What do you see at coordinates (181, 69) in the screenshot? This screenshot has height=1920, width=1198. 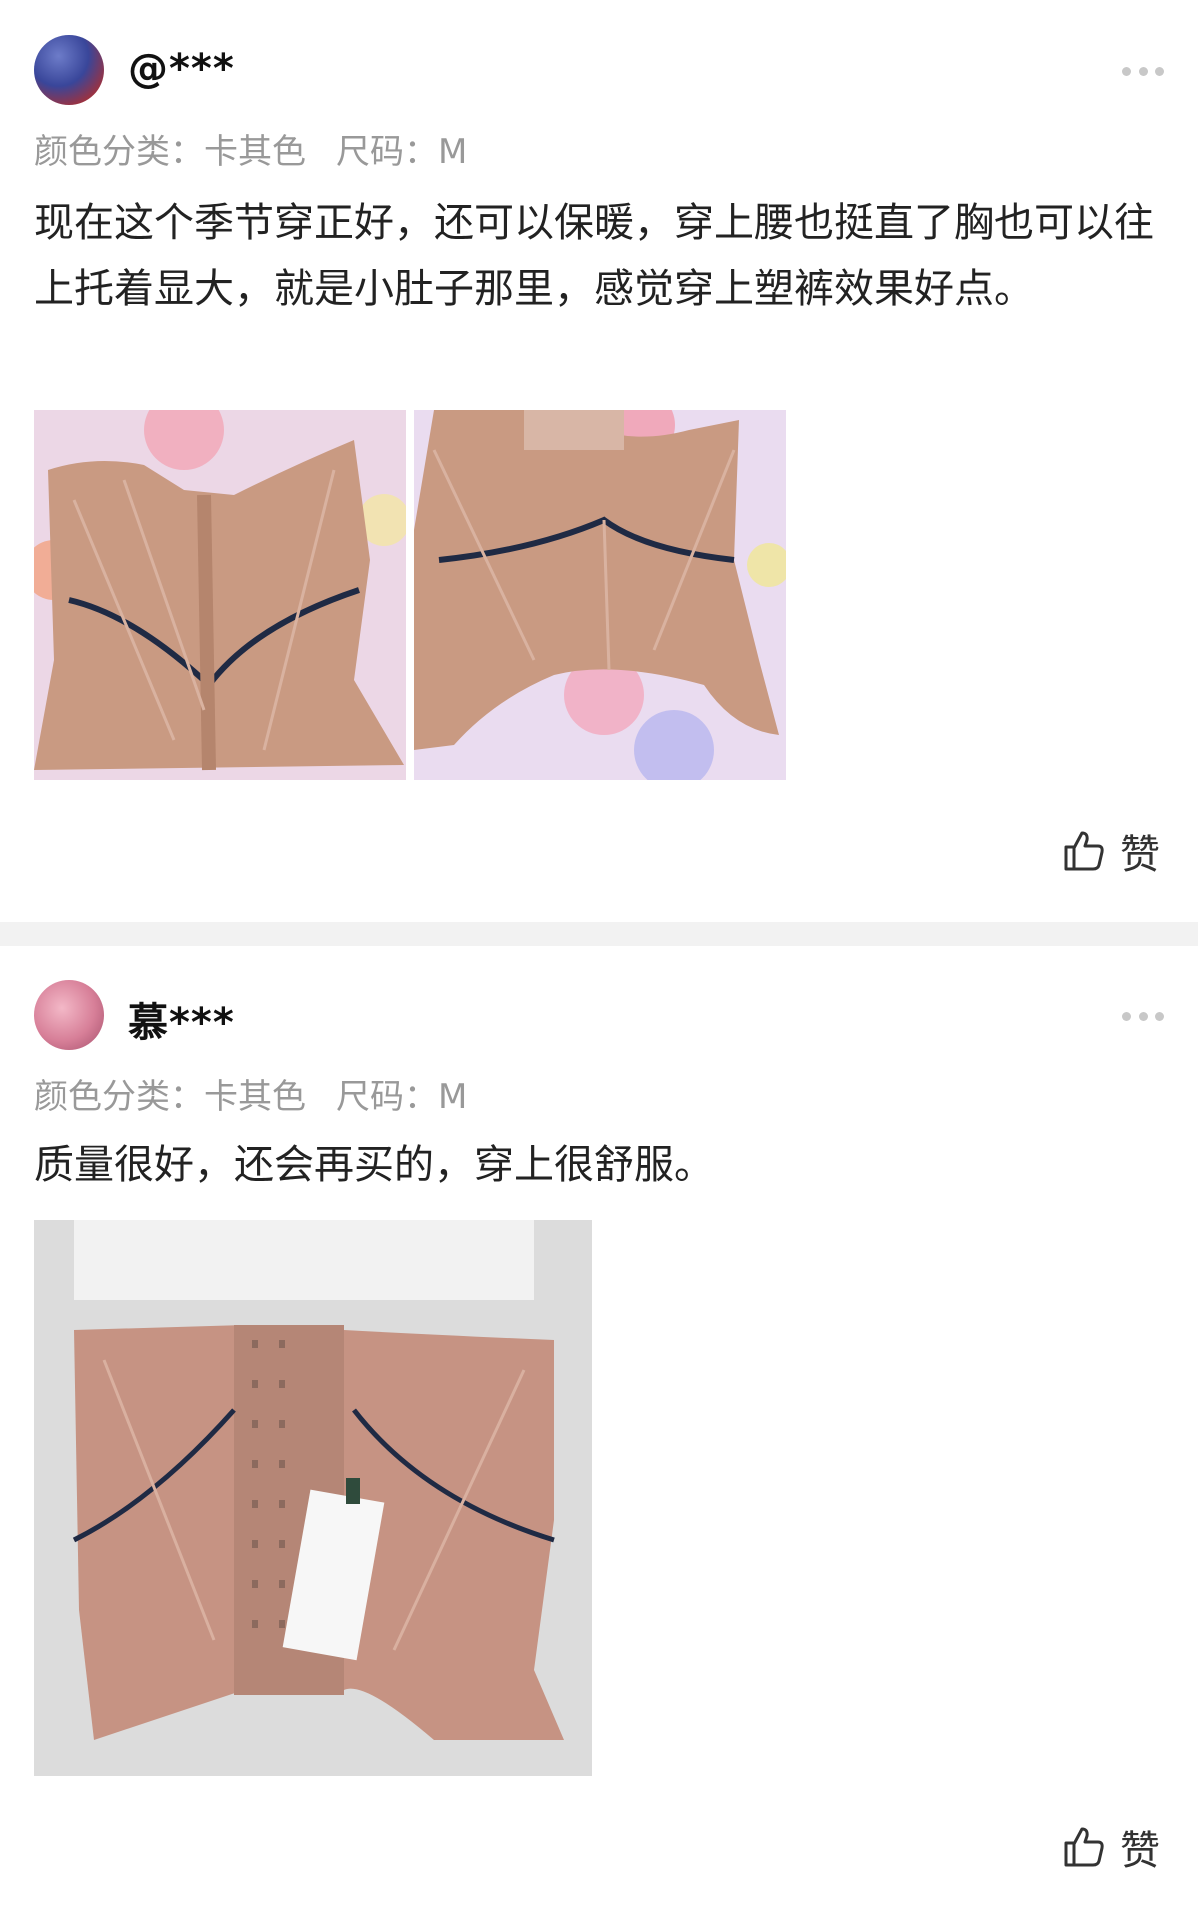 I see `username: @***` at bounding box center [181, 69].